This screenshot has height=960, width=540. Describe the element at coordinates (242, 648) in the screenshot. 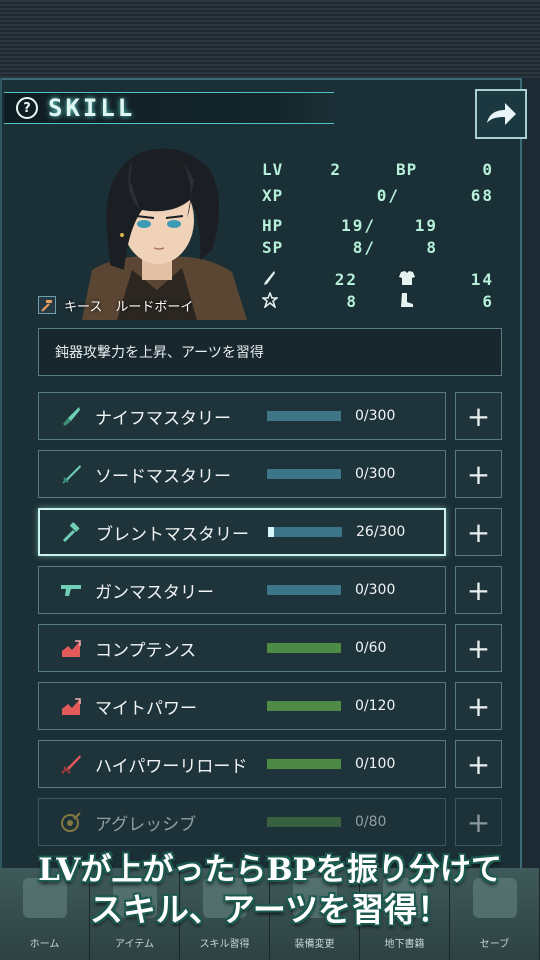

I see `skill-row: コンプテンス 0/60` at that location.